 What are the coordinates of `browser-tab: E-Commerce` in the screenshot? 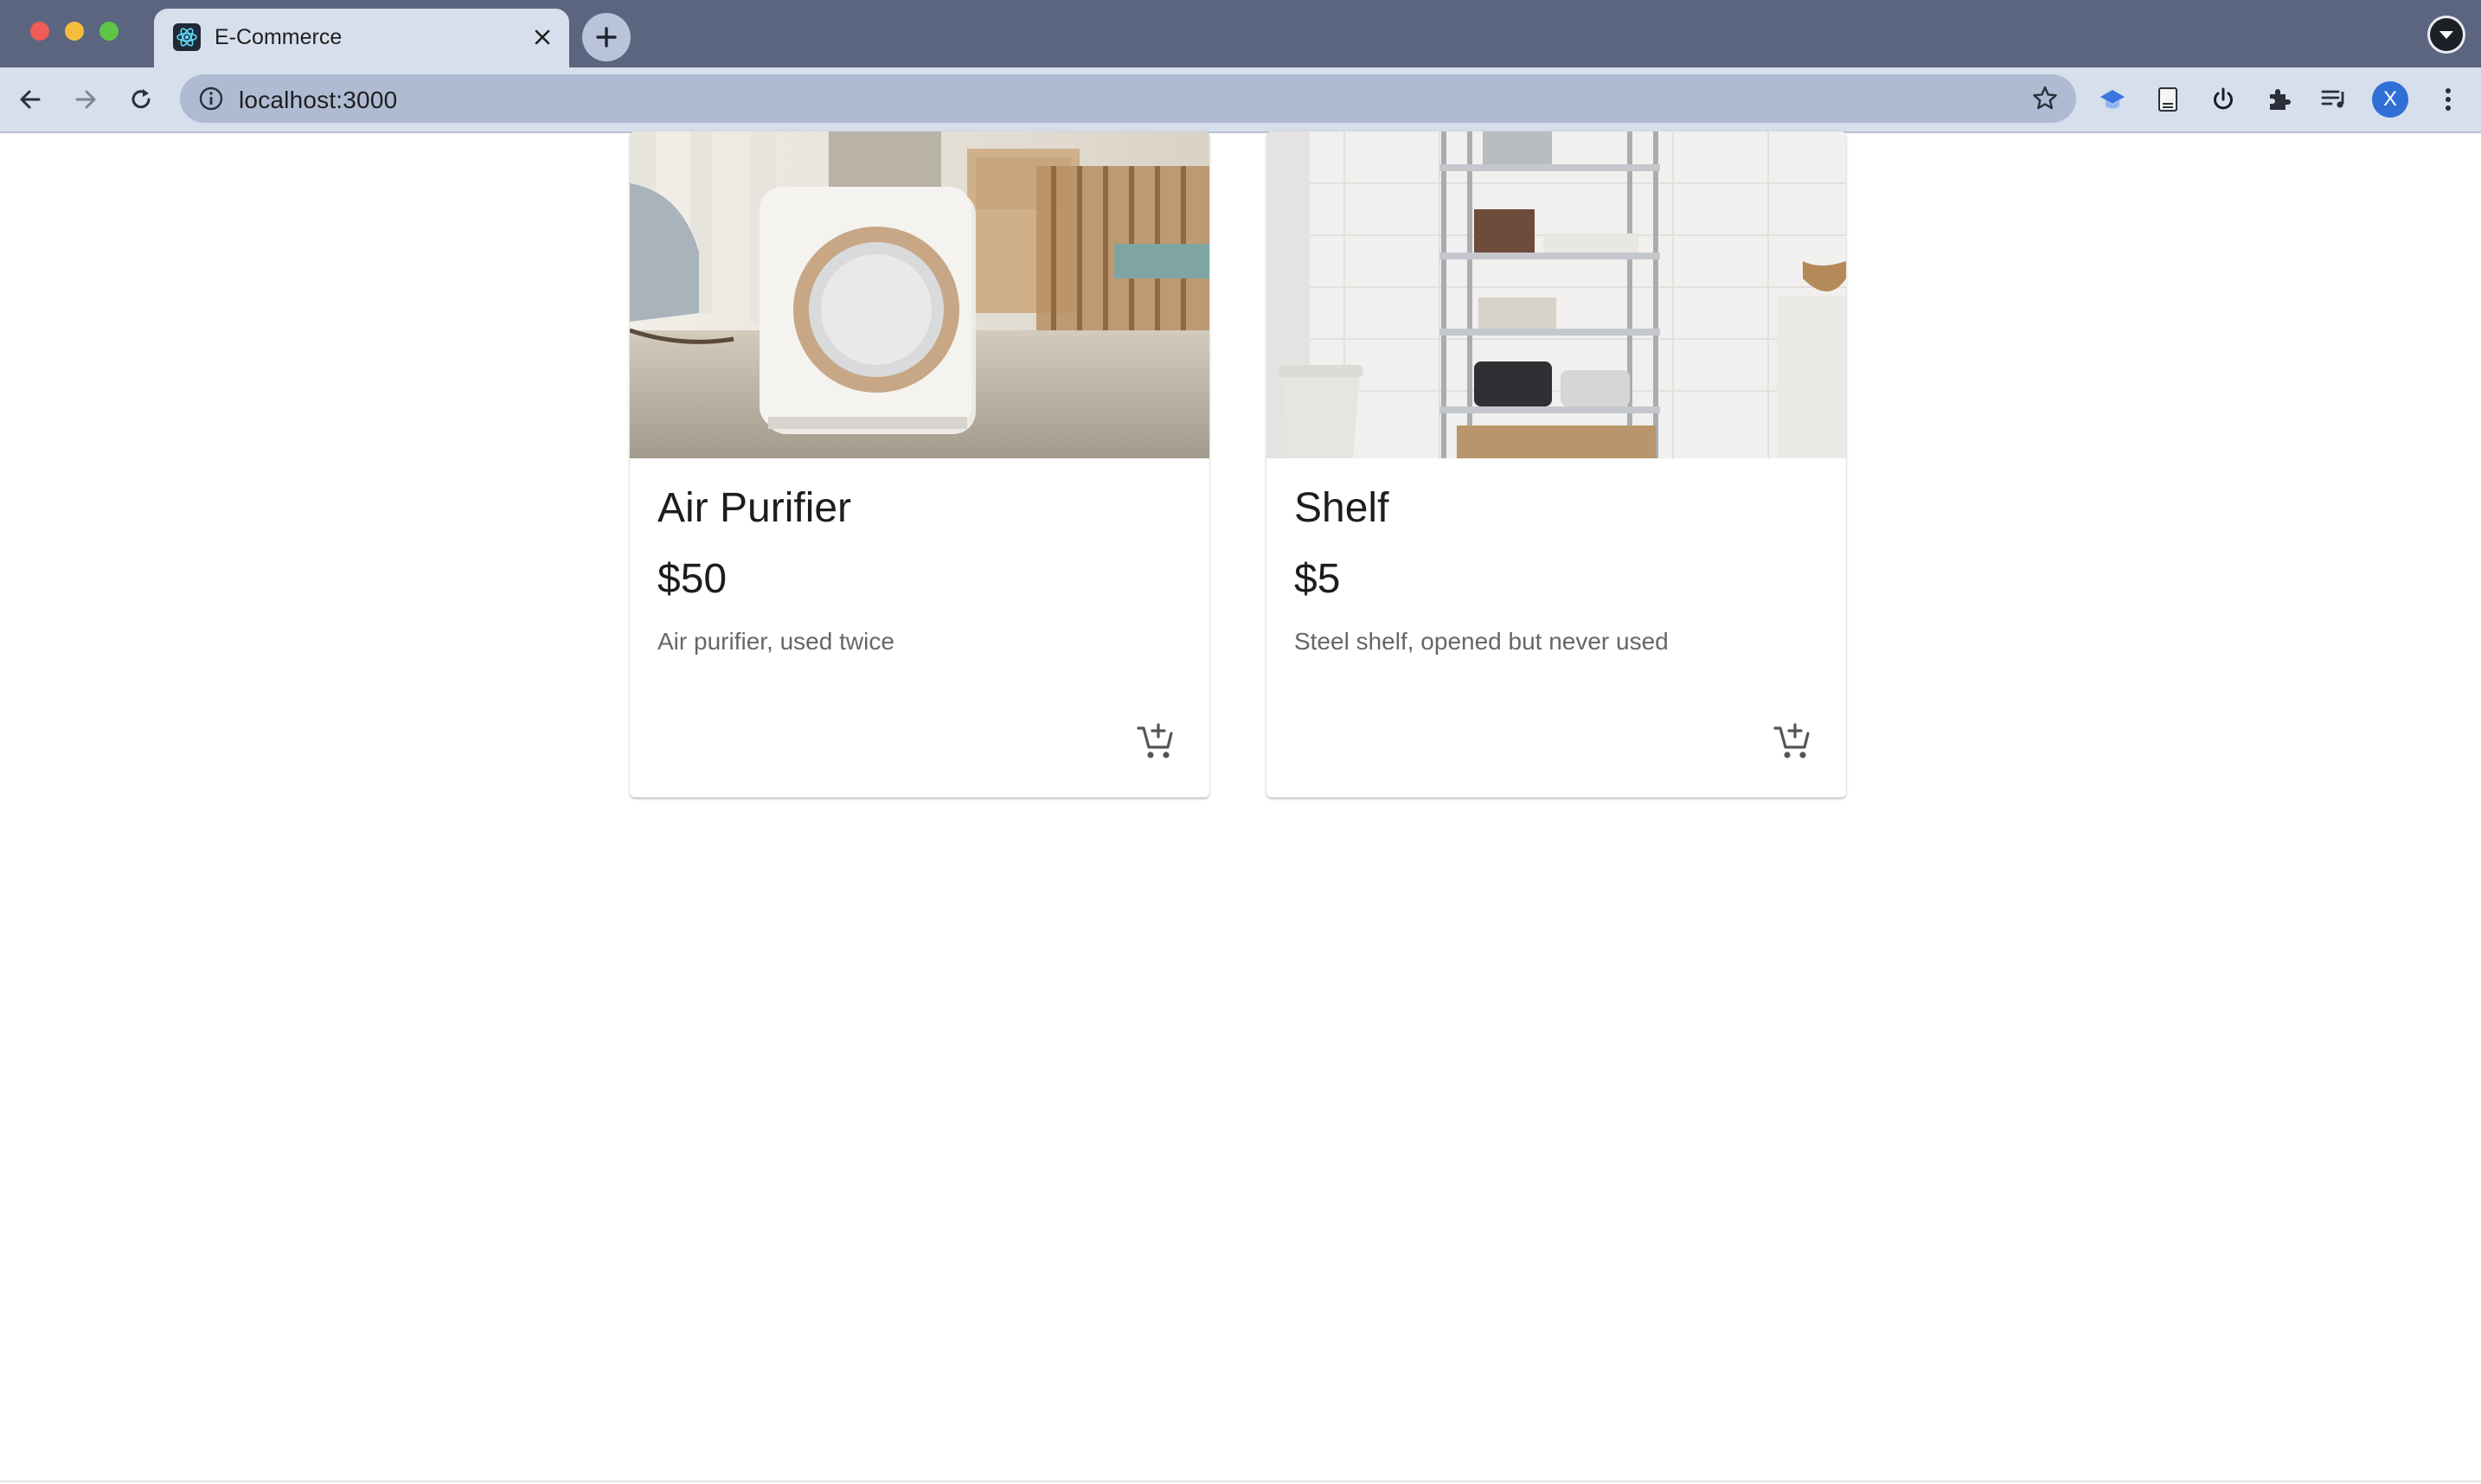 It's located at (362, 38).